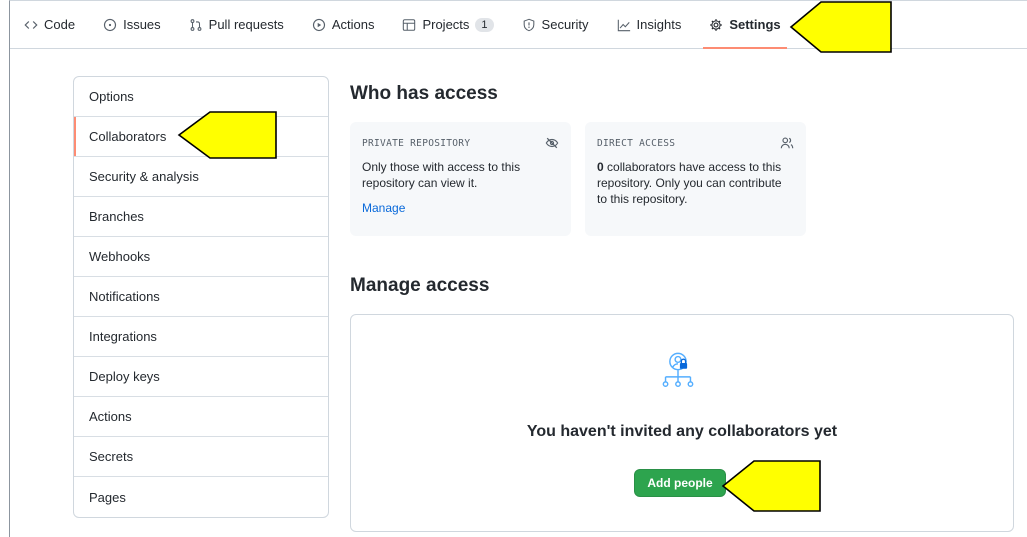 This screenshot has width=1027, height=537. What do you see at coordinates (755, 24) in the screenshot?
I see `tab-label: Settings` at bounding box center [755, 24].